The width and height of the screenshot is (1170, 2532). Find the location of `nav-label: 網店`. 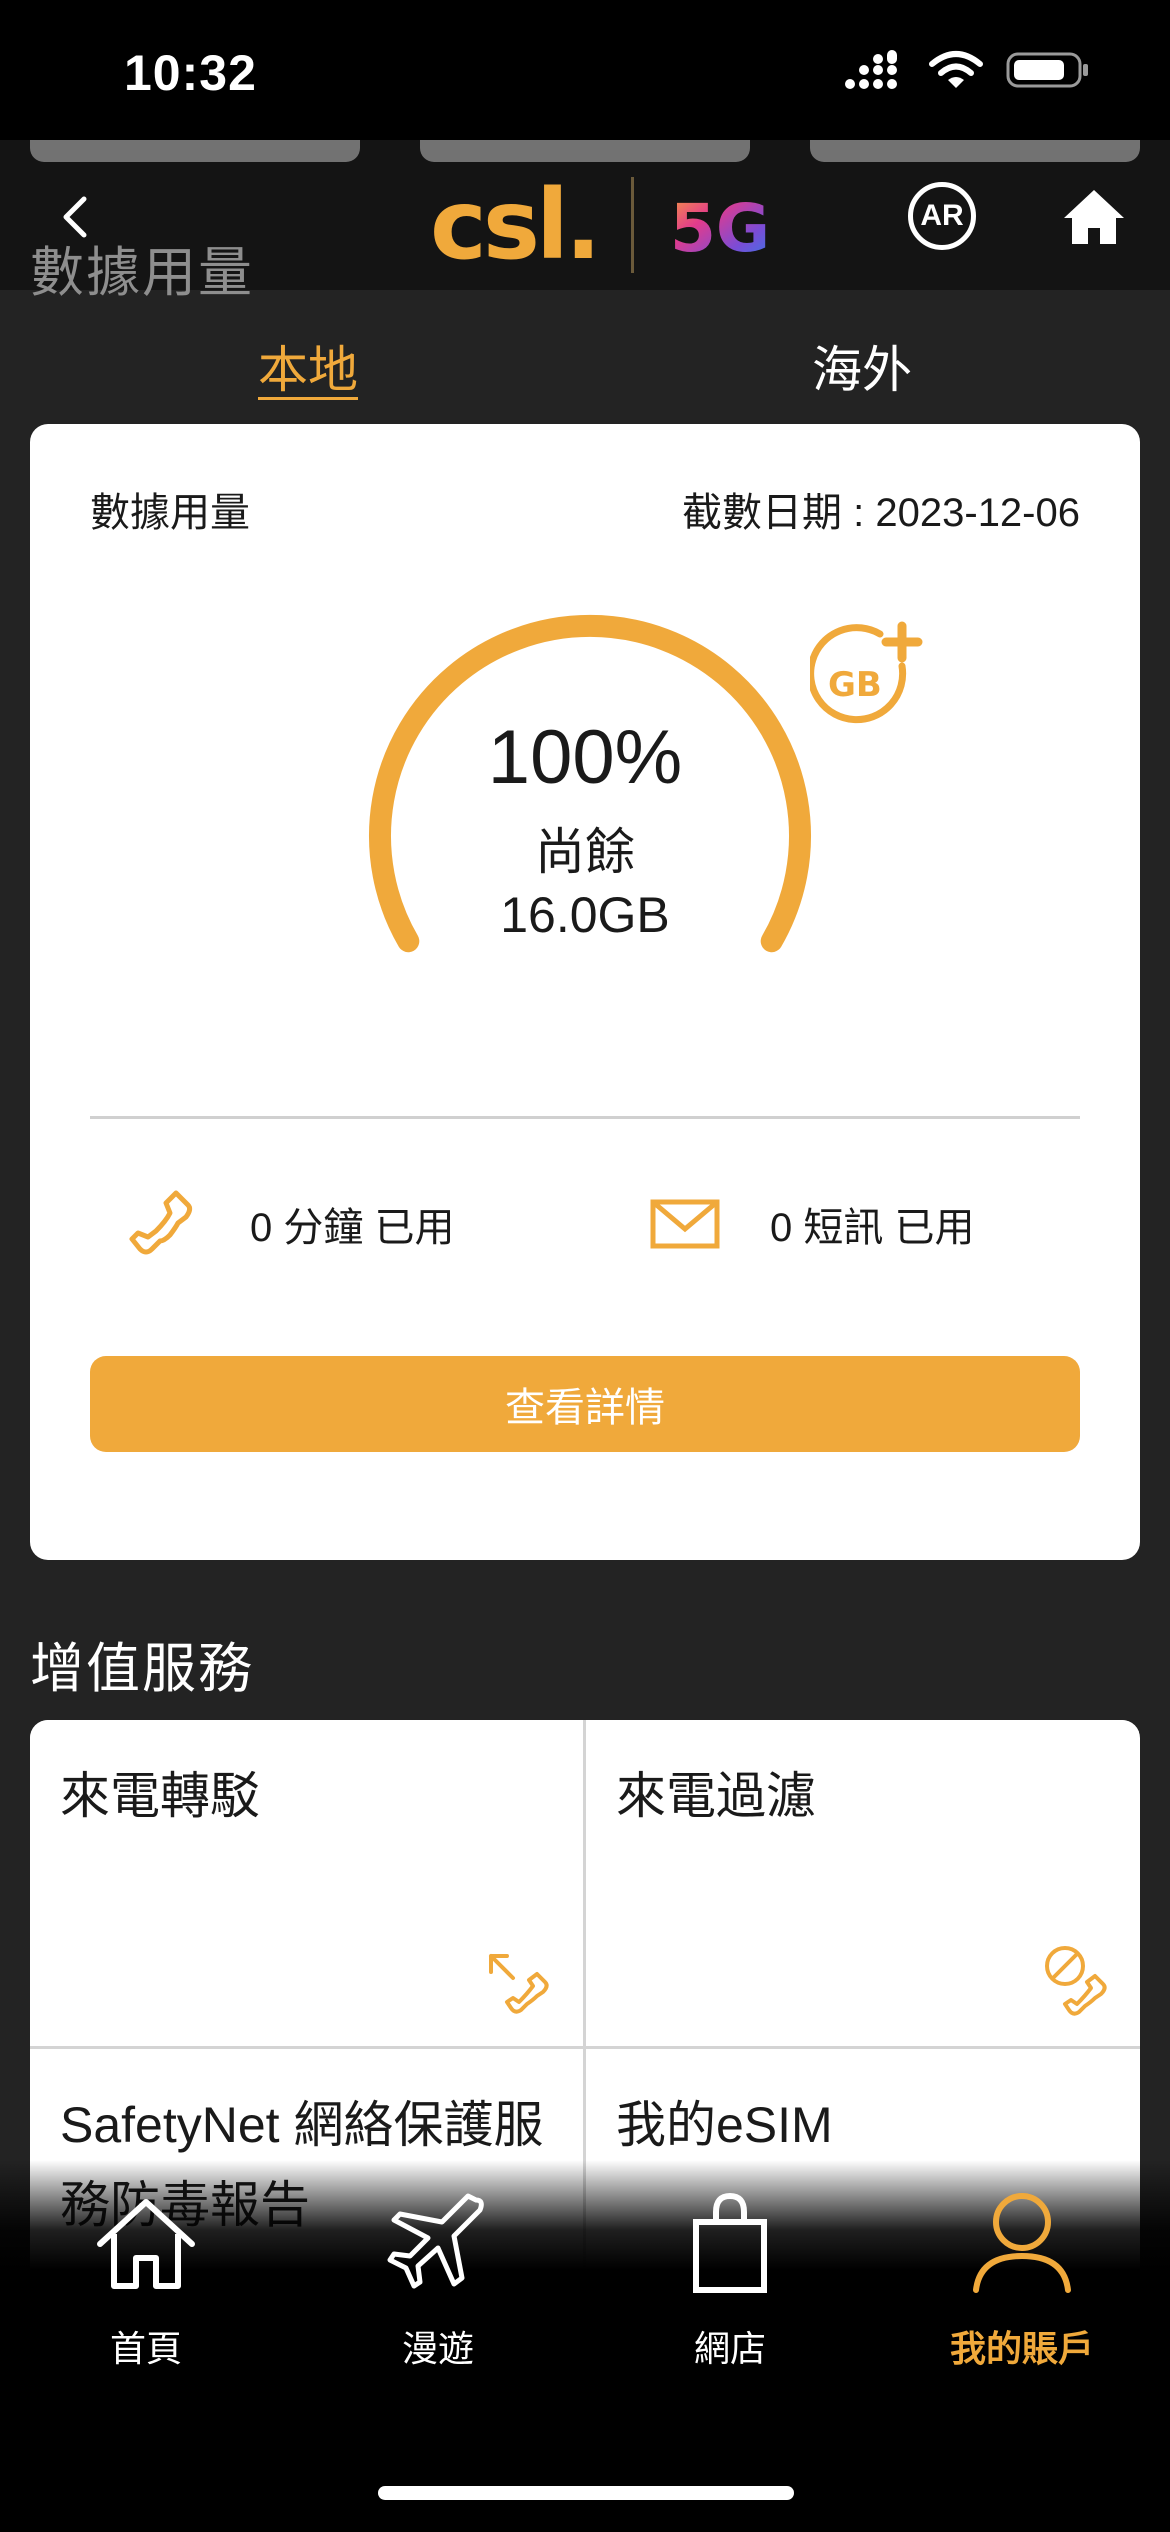

nav-label: 網店 is located at coordinates (729, 2348).